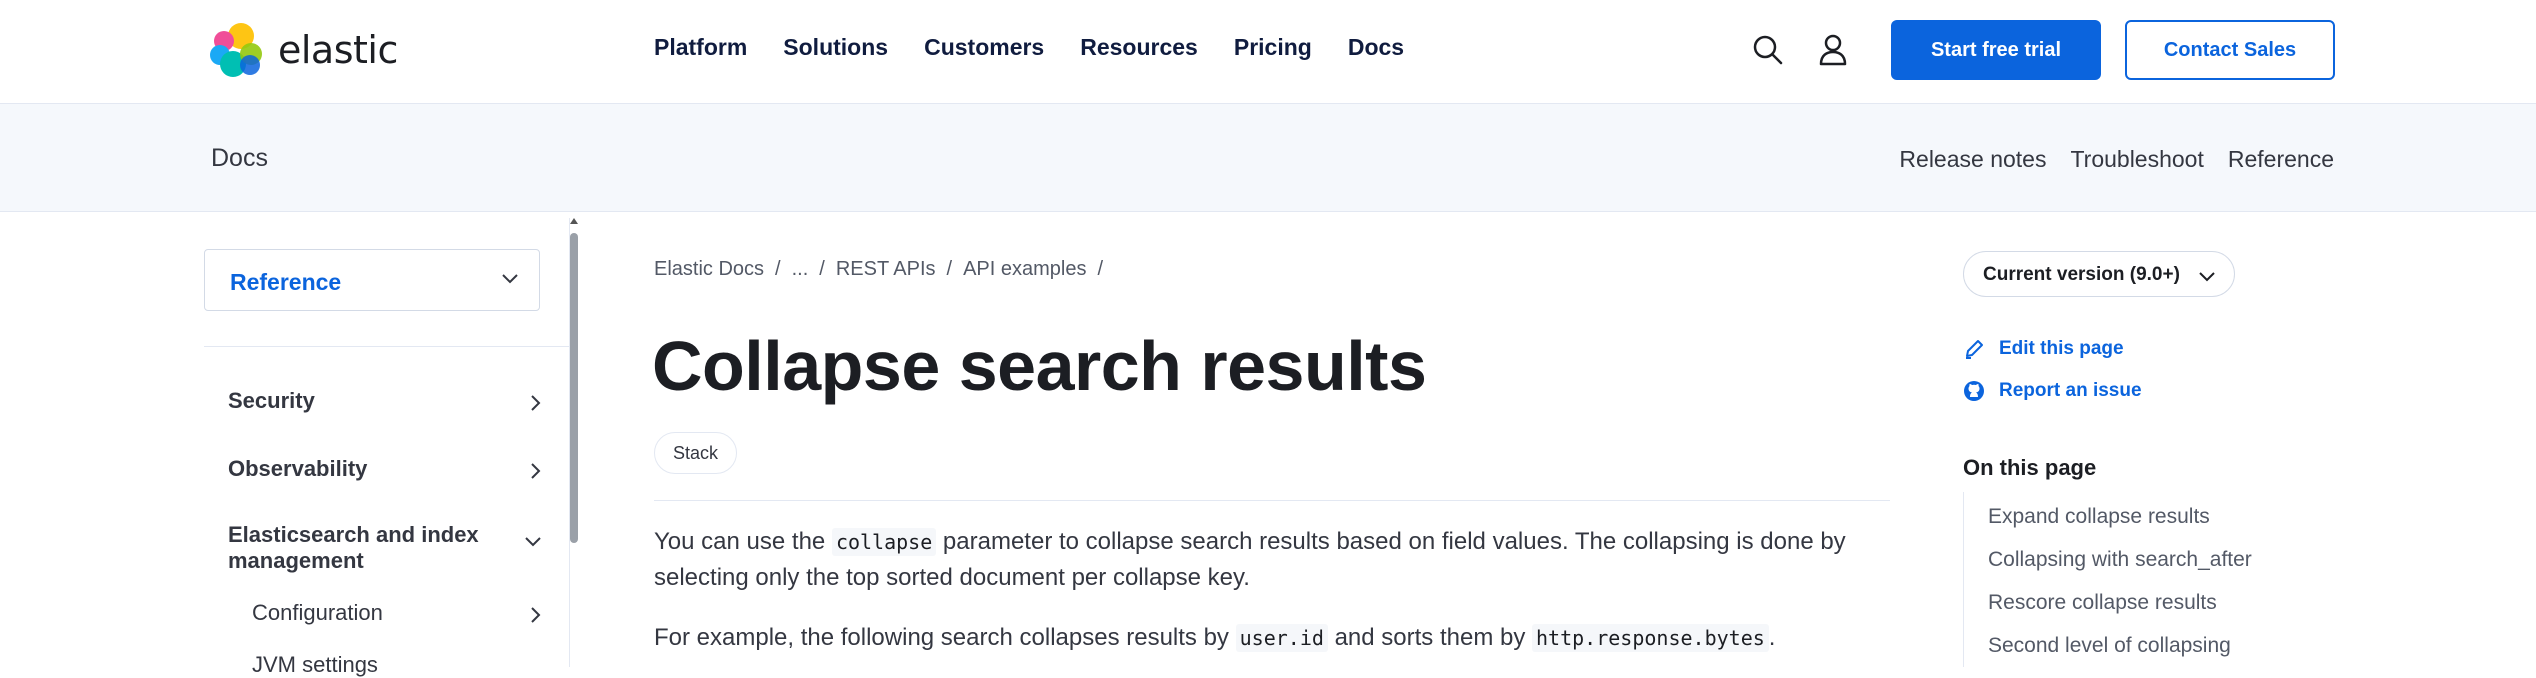 Image resolution: width=2536 pixels, height=678 pixels. I want to click on report-issue-link: Report an issue, so click(2052, 391).